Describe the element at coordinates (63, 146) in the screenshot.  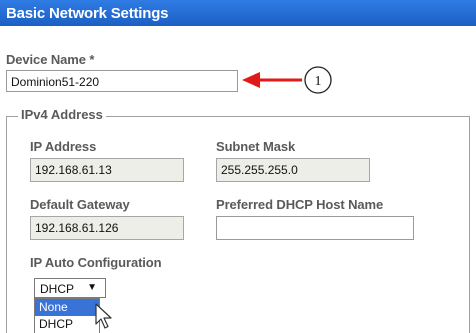
I see `ip-address-label: IP Address` at that location.